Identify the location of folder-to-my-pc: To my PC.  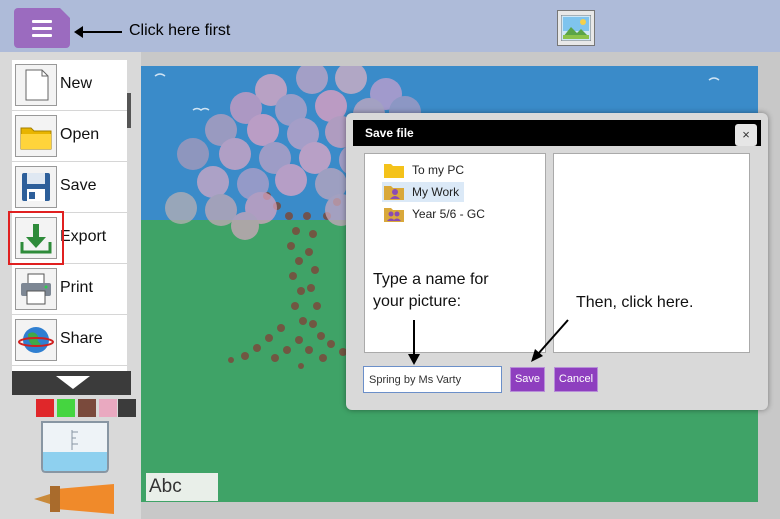
(423, 170).